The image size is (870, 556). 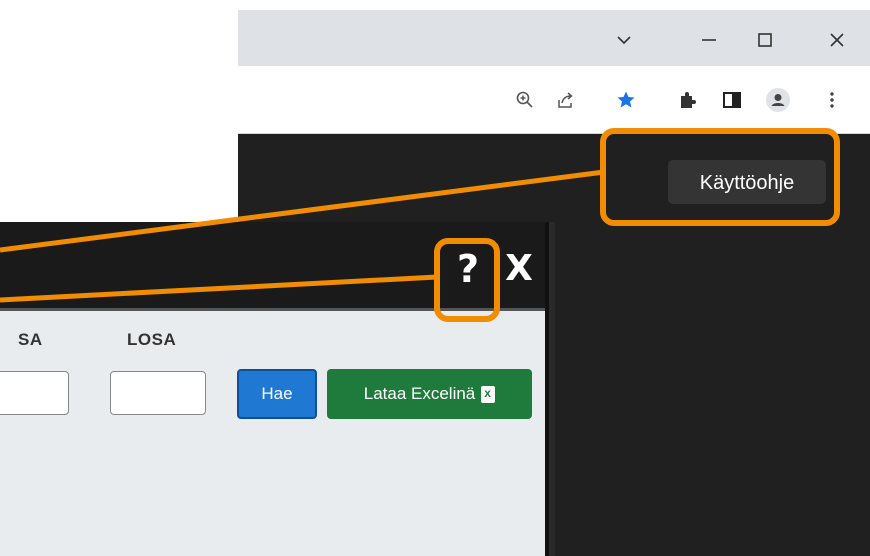 What do you see at coordinates (720, 177) in the screenshot?
I see `highlight-user-guide` at bounding box center [720, 177].